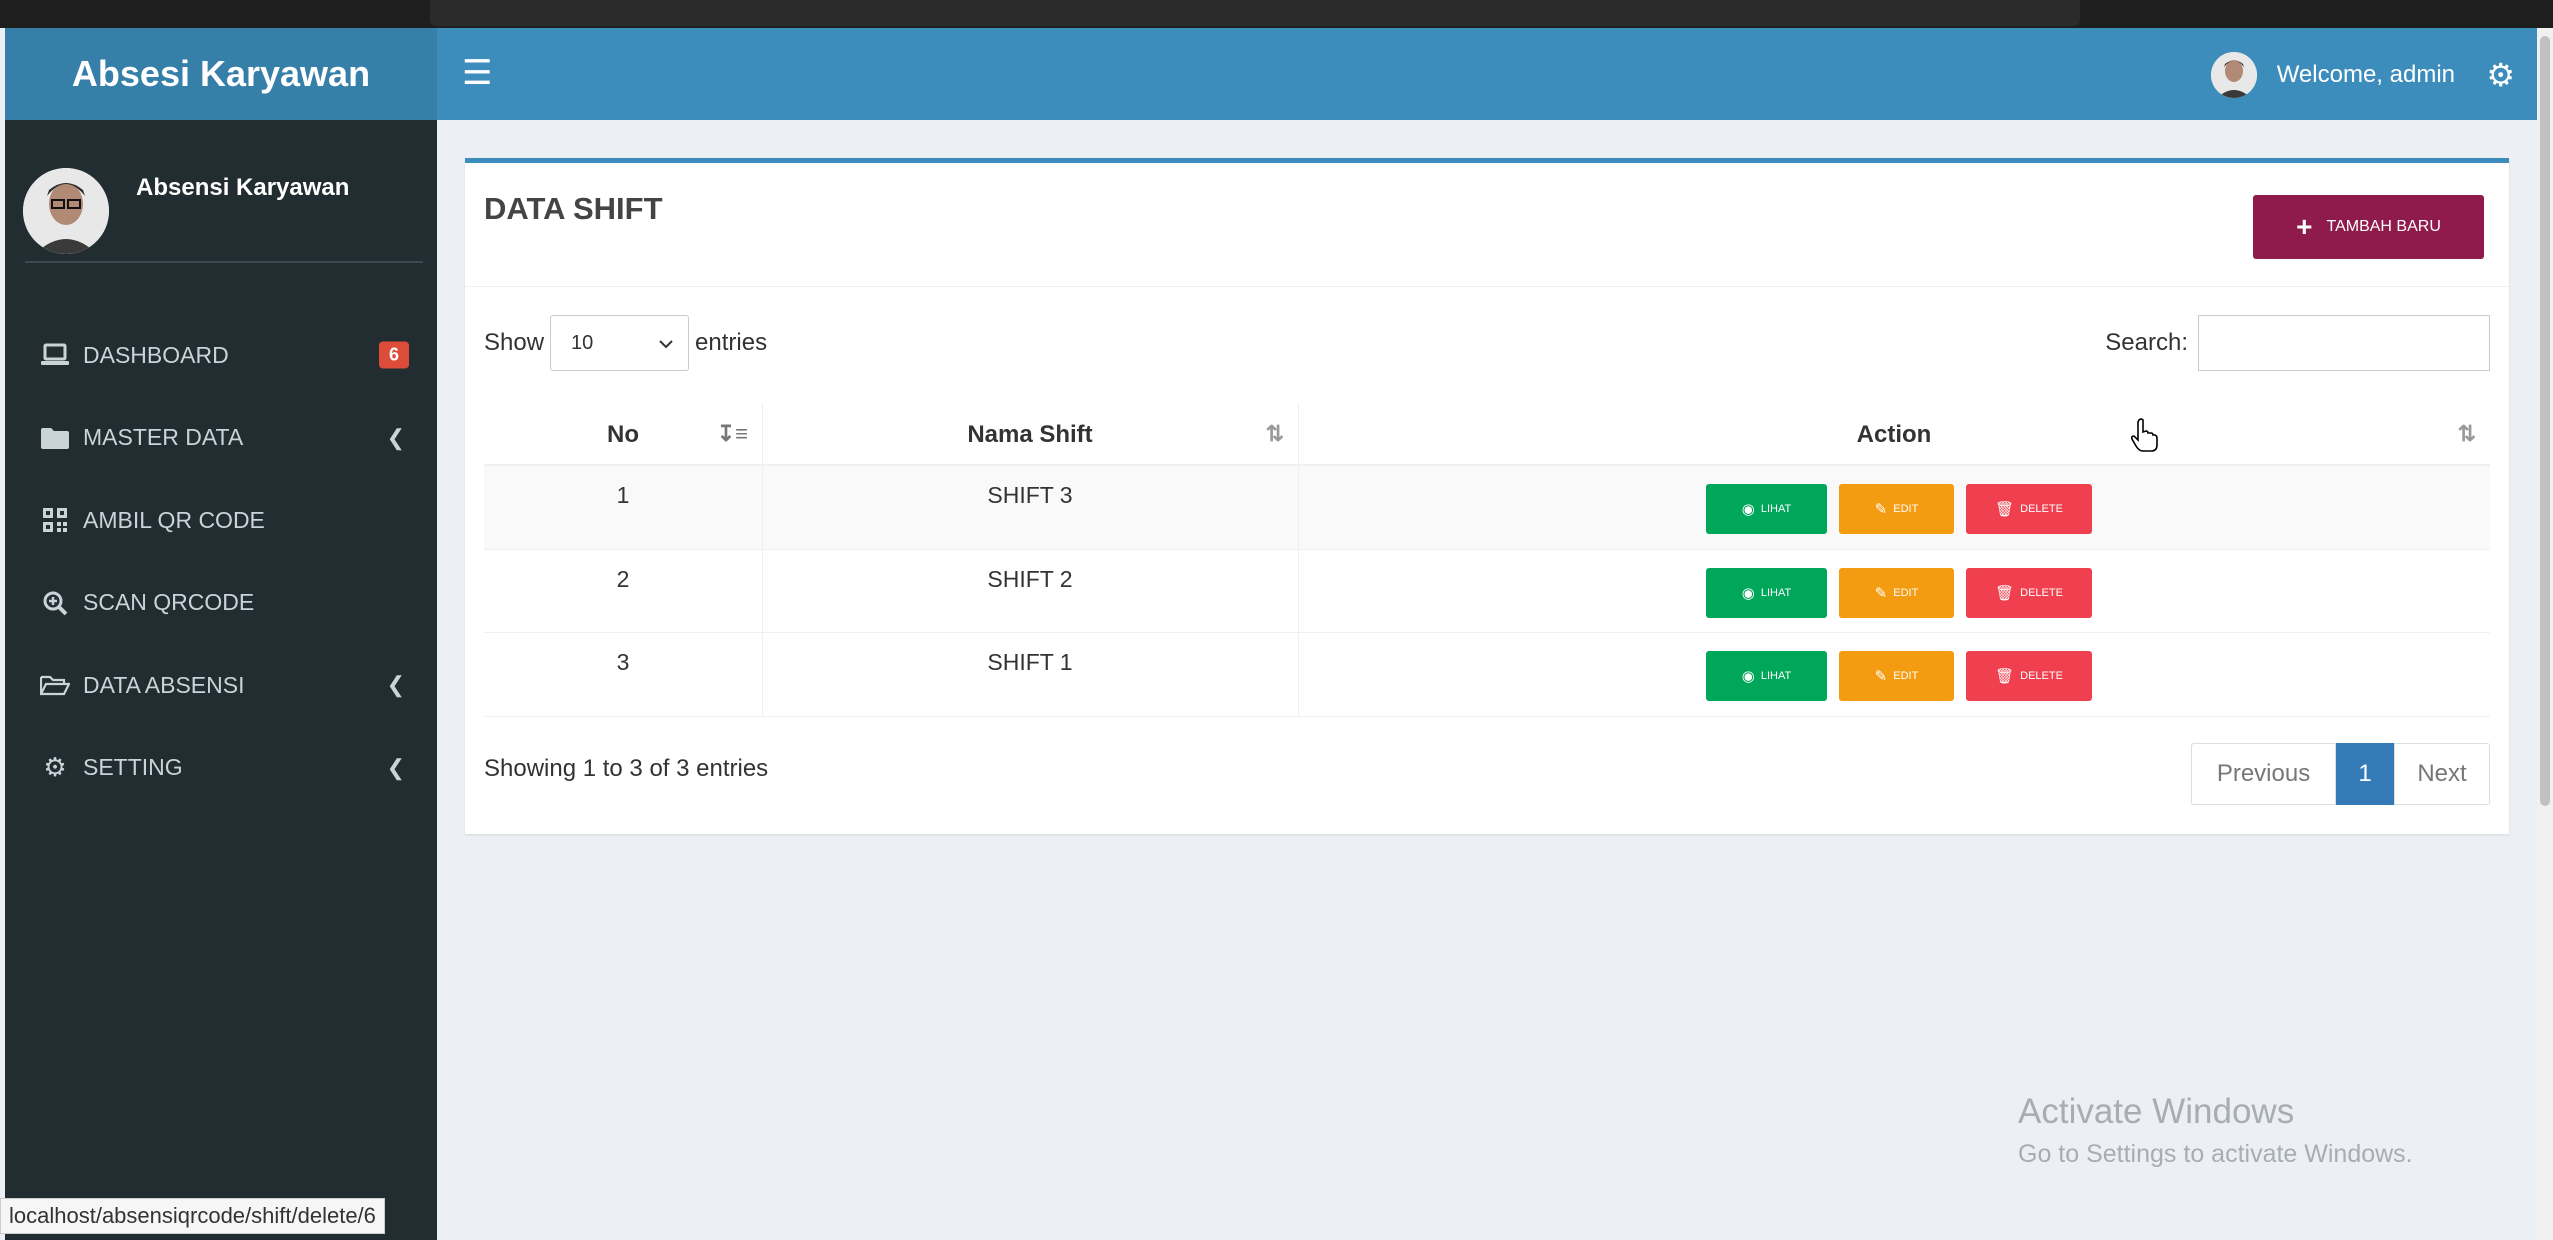 The width and height of the screenshot is (2553, 1240). I want to click on cogs-icon: ⚙, so click(55, 767).